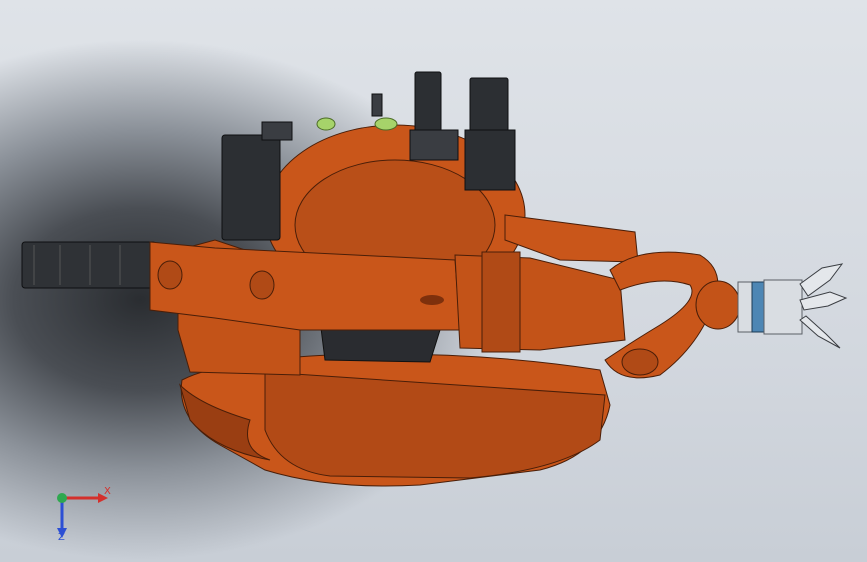  I want to click on motor-box-top, so click(277, 131).